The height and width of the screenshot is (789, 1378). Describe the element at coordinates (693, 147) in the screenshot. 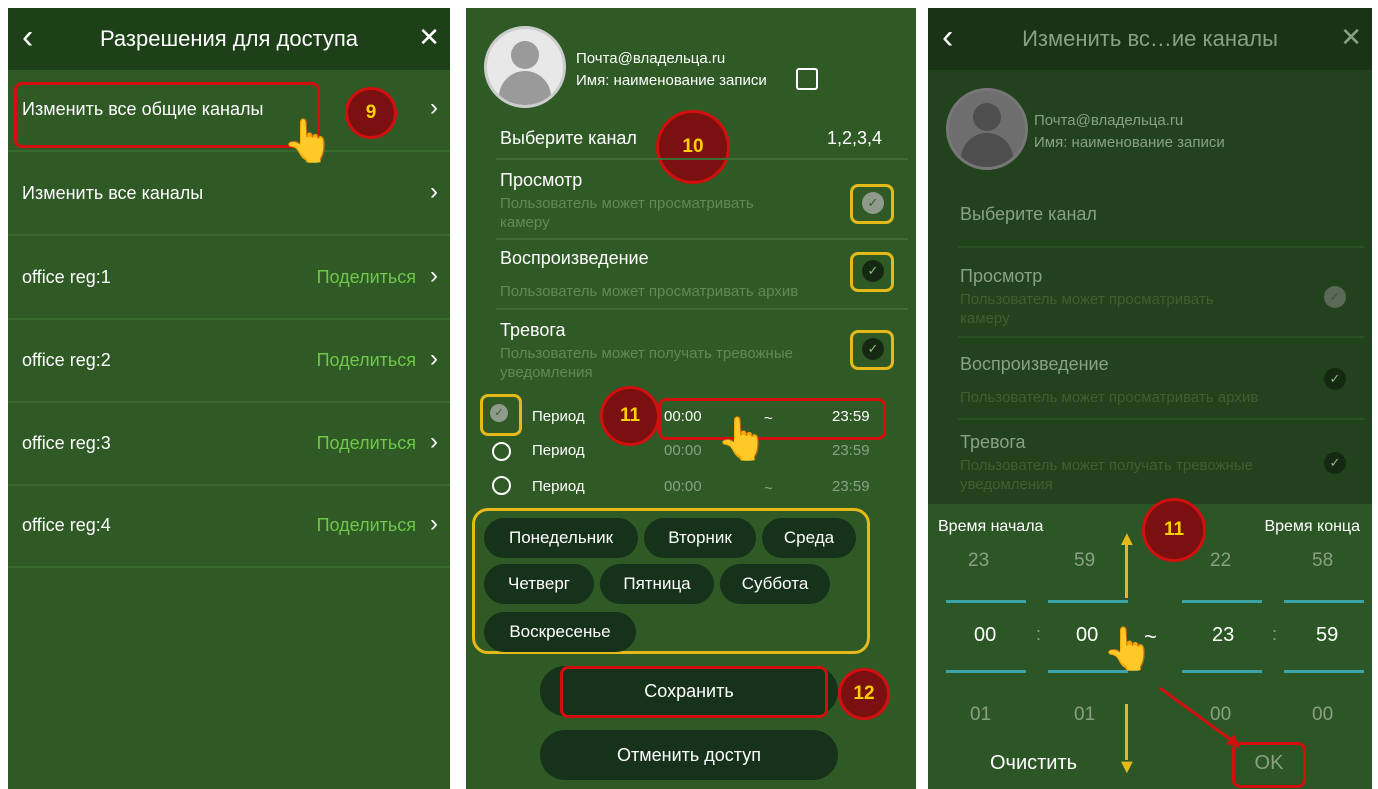

I see `step-badge: 10` at that location.